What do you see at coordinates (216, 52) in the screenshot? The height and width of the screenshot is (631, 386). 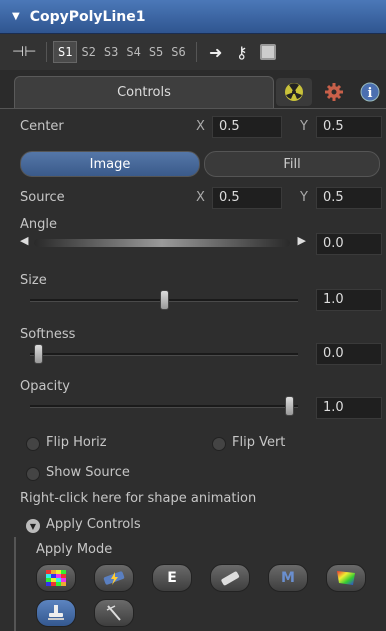 I see `arrow-right-icon: ➜` at bounding box center [216, 52].